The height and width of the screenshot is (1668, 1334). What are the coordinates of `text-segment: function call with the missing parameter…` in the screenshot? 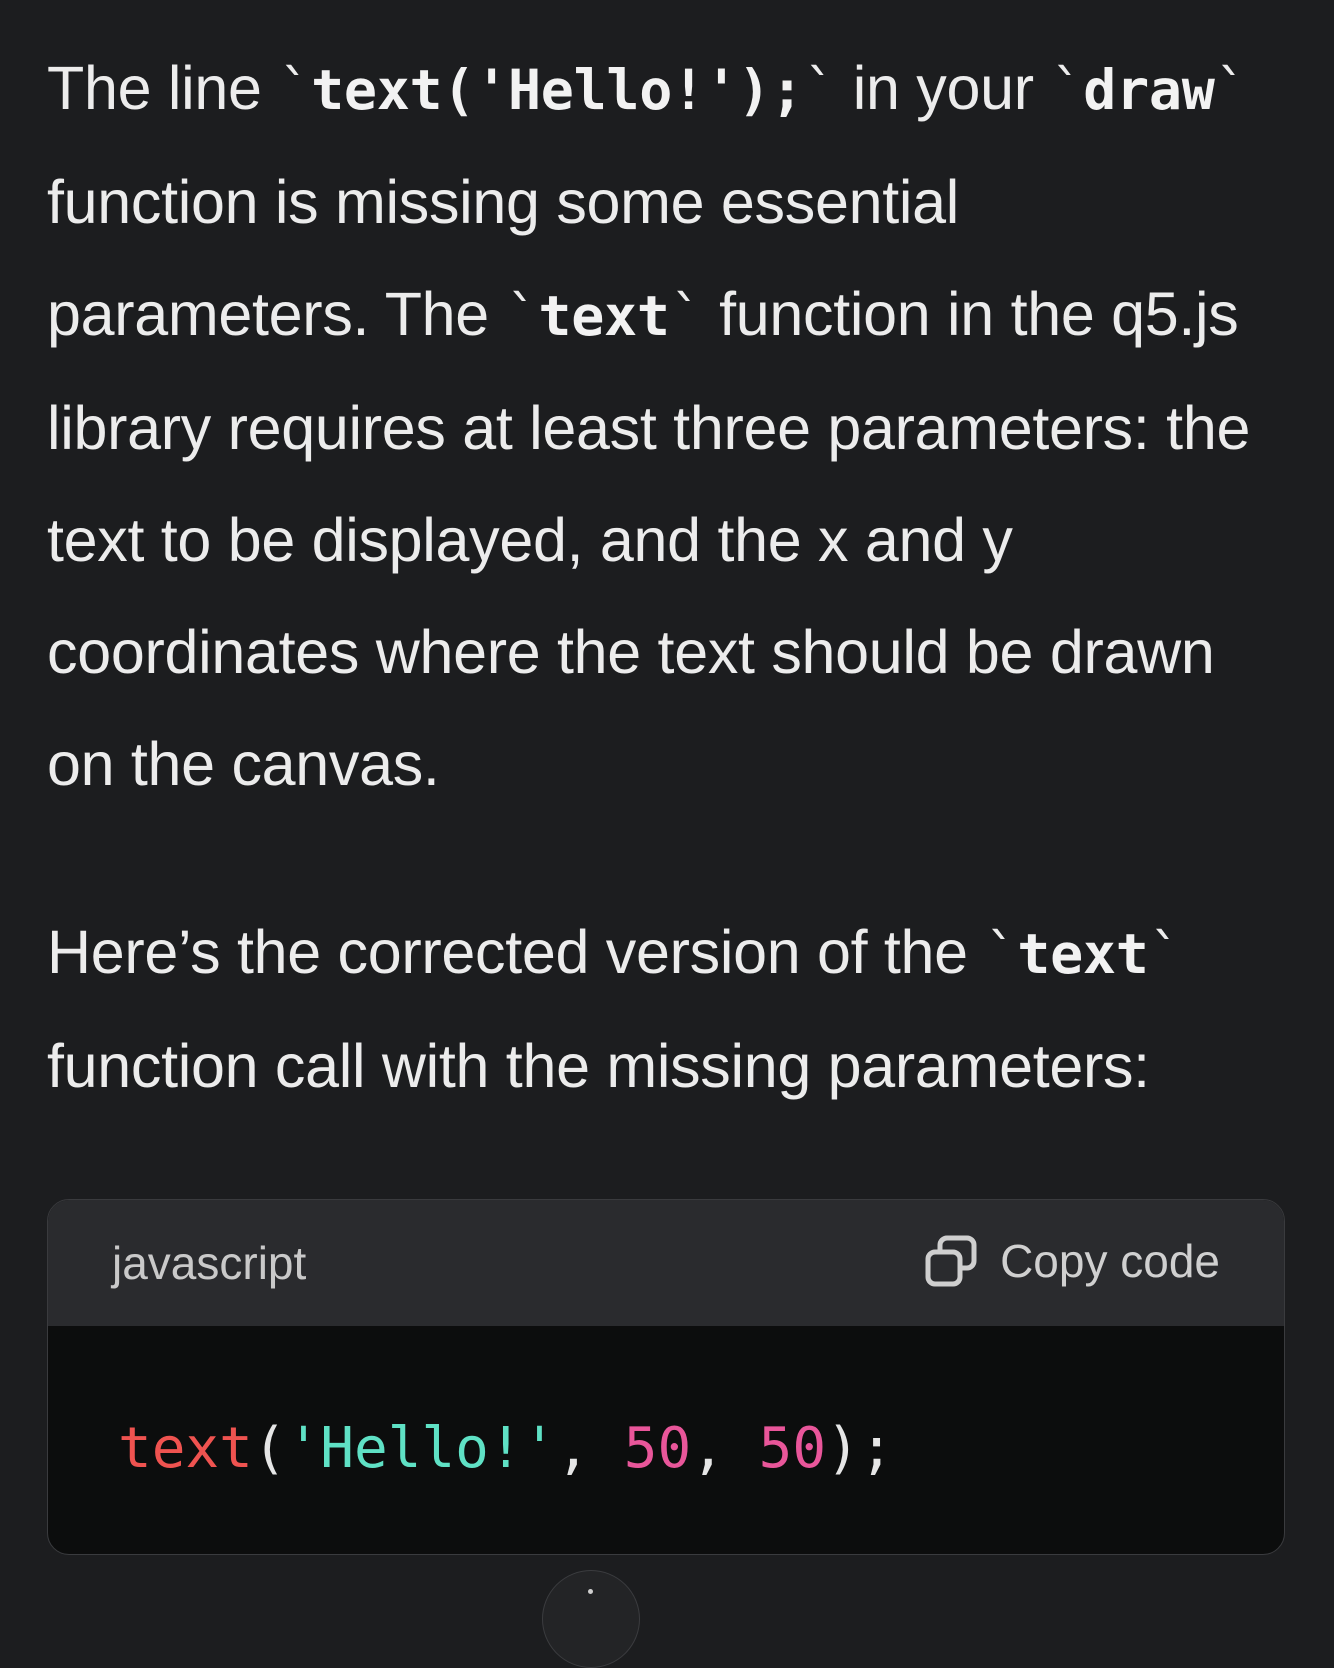 It's located at (598, 1066).